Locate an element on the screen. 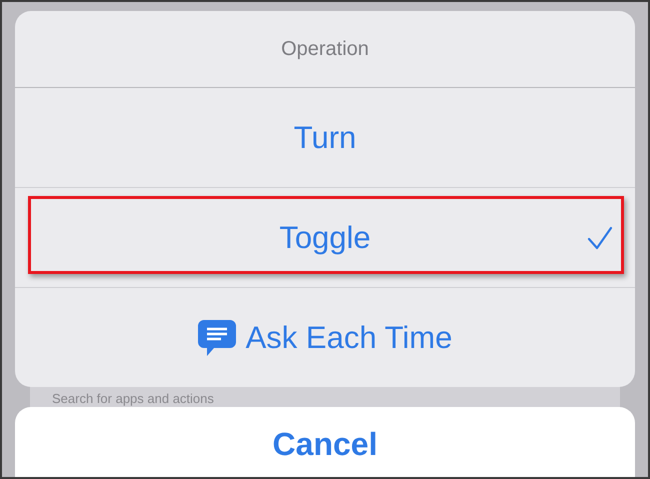  message-icon is located at coordinates (217, 338).